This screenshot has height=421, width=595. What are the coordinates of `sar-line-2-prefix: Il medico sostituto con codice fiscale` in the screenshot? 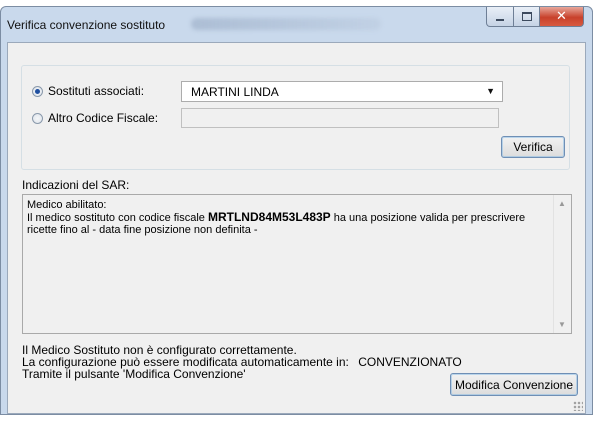 It's located at (116, 218).